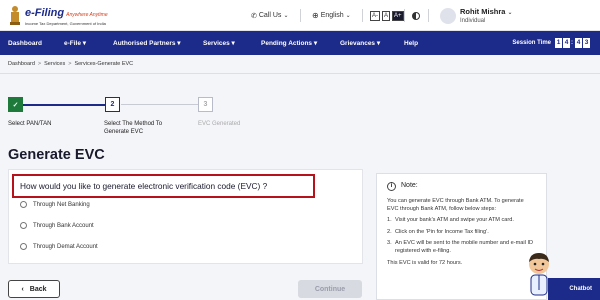 The image size is (600, 300). I want to click on nav-services: Services ▾, so click(219, 43).